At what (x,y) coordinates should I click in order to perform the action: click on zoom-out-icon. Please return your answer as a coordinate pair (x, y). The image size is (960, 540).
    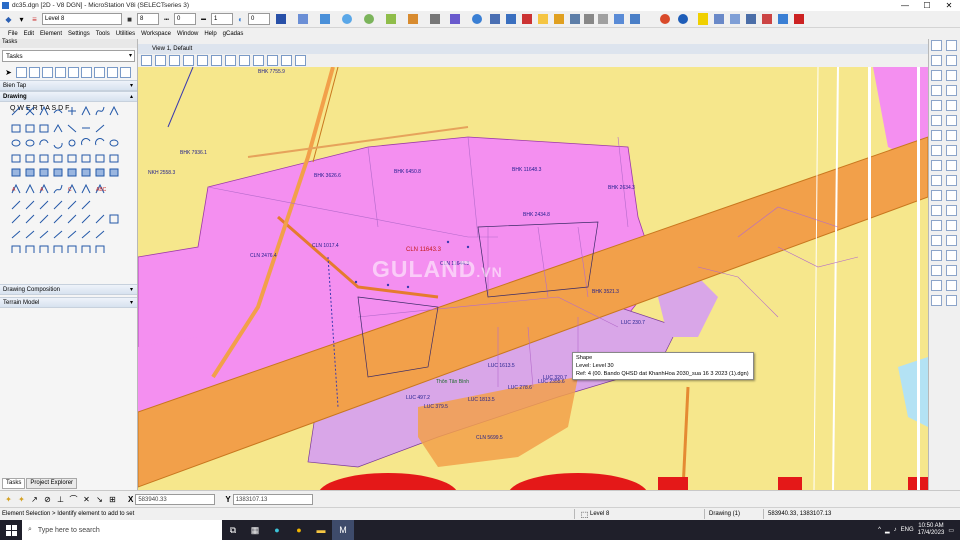
    Looking at the image, I should click on (202, 60).